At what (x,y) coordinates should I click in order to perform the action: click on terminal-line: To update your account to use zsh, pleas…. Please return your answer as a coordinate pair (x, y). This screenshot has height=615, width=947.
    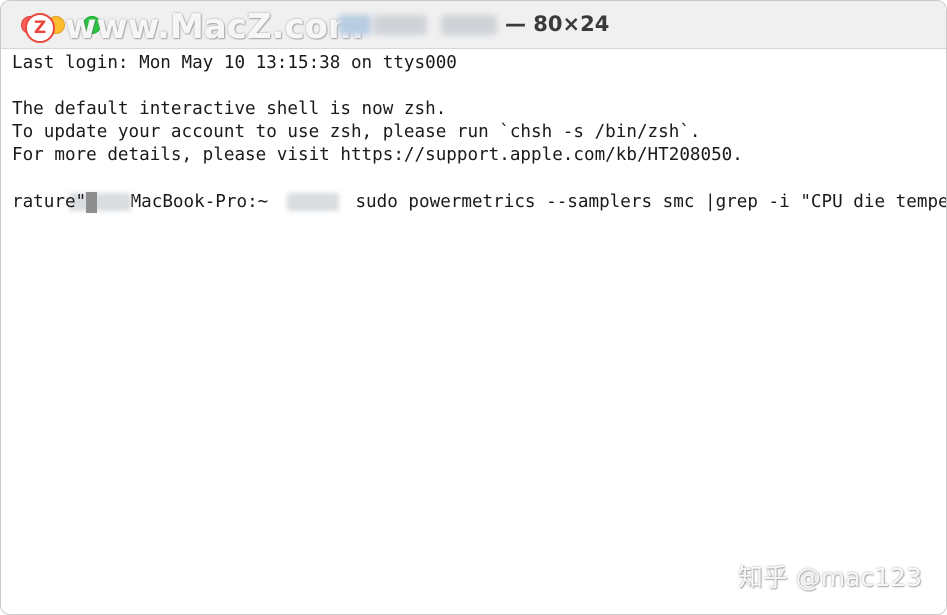
    Looking at the image, I should click on (356, 132).